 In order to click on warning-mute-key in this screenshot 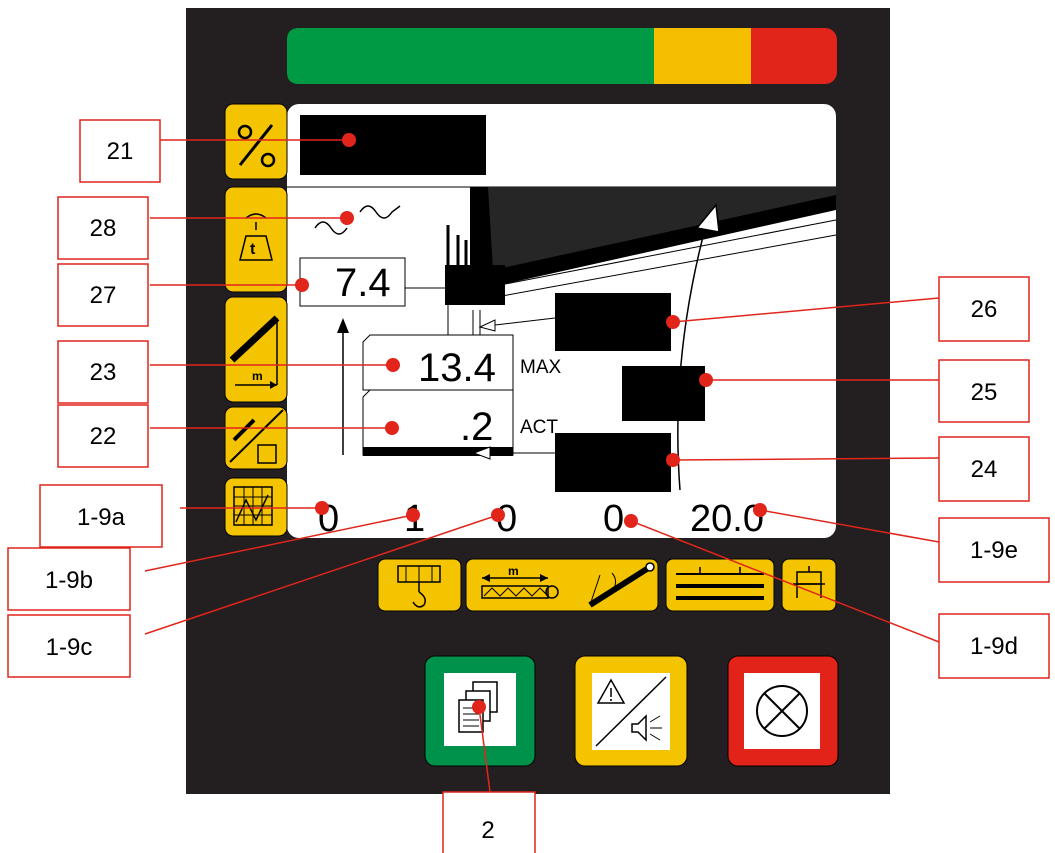, I will do `click(631, 711)`.